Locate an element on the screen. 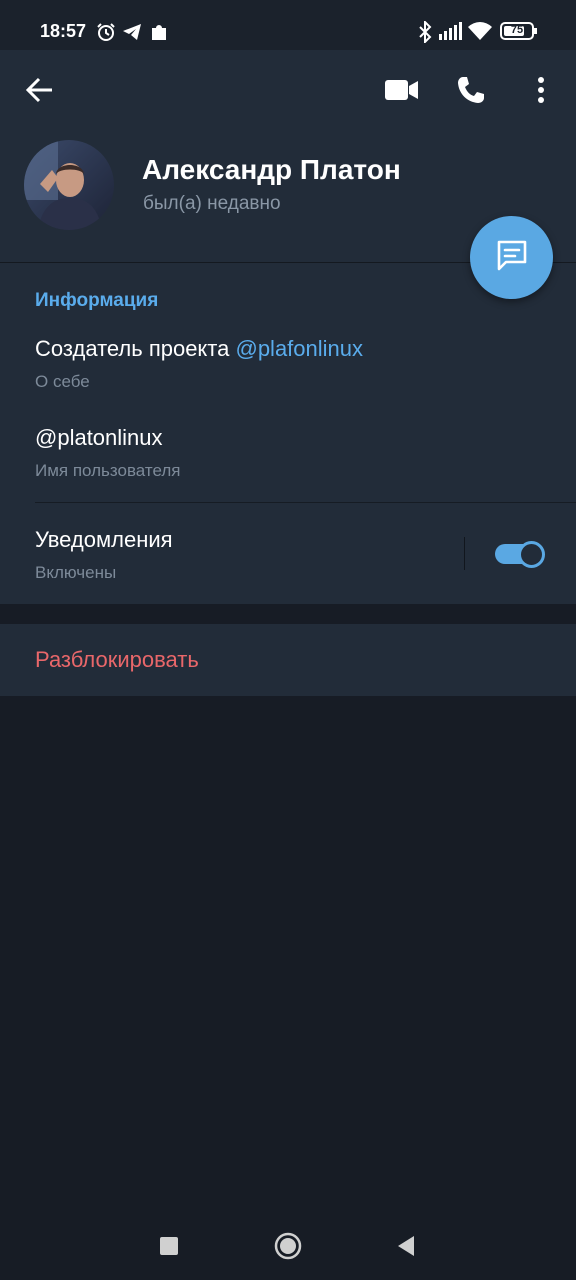 This screenshot has height=1280, width=576. status-bar: 18:57 75 is located at coordinates (288, 25).